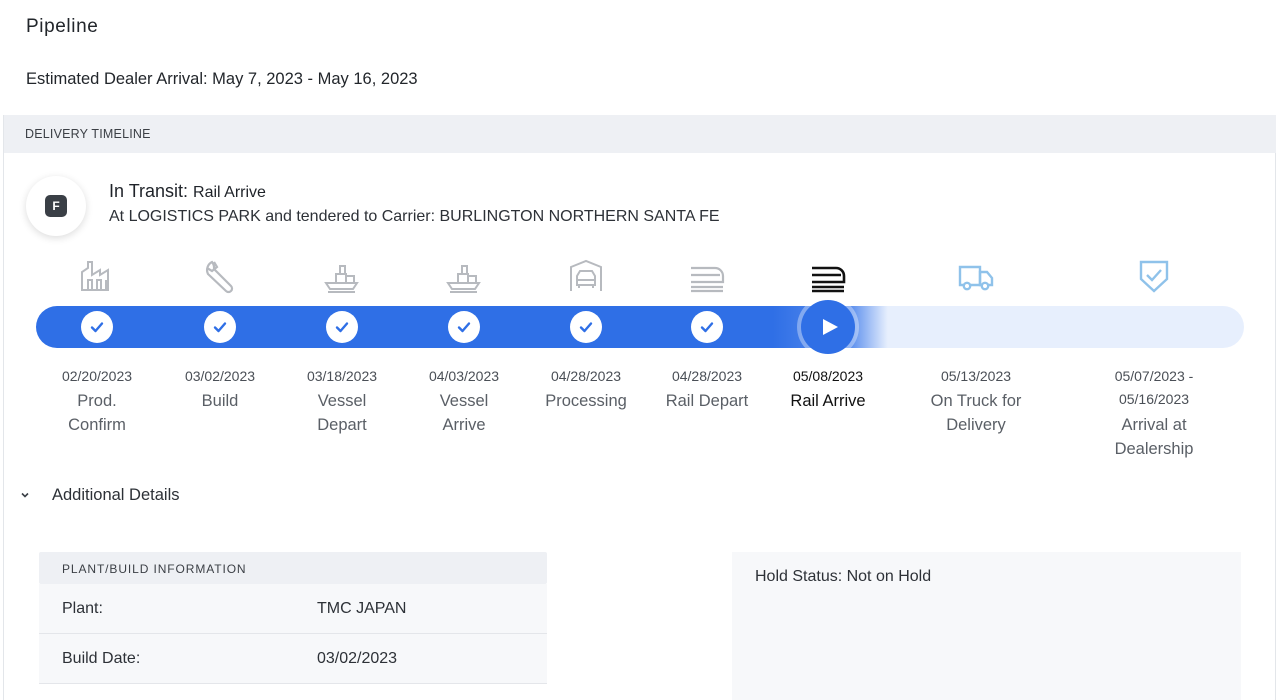 Image resolution: width=1278 pixels, height=700 pixels. What do you see at coordinates (62, 26) in the screenshot?
I see `page-title: Pipeline` at bounding box center [62, 26].